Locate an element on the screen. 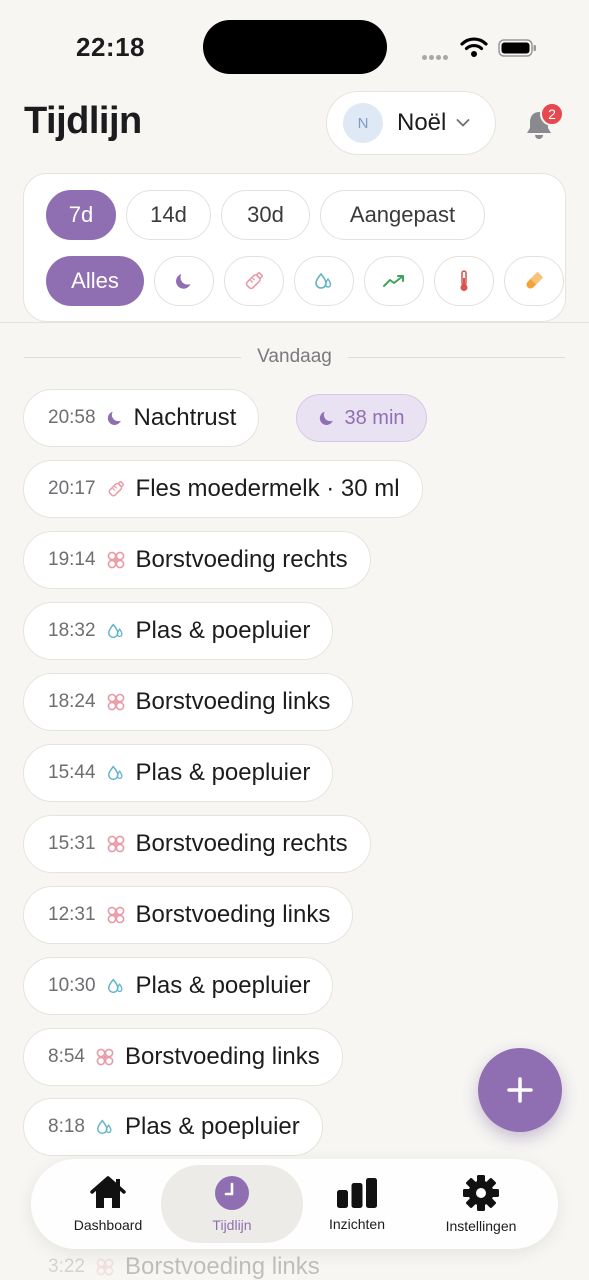  battery-icon is located at coordinates (517, 48).